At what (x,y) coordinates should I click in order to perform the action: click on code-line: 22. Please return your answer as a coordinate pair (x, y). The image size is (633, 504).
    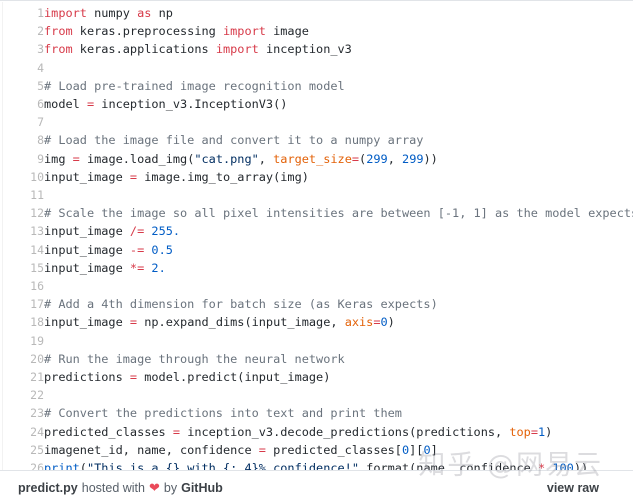
    Looking at the image, I should click on (316, 395).